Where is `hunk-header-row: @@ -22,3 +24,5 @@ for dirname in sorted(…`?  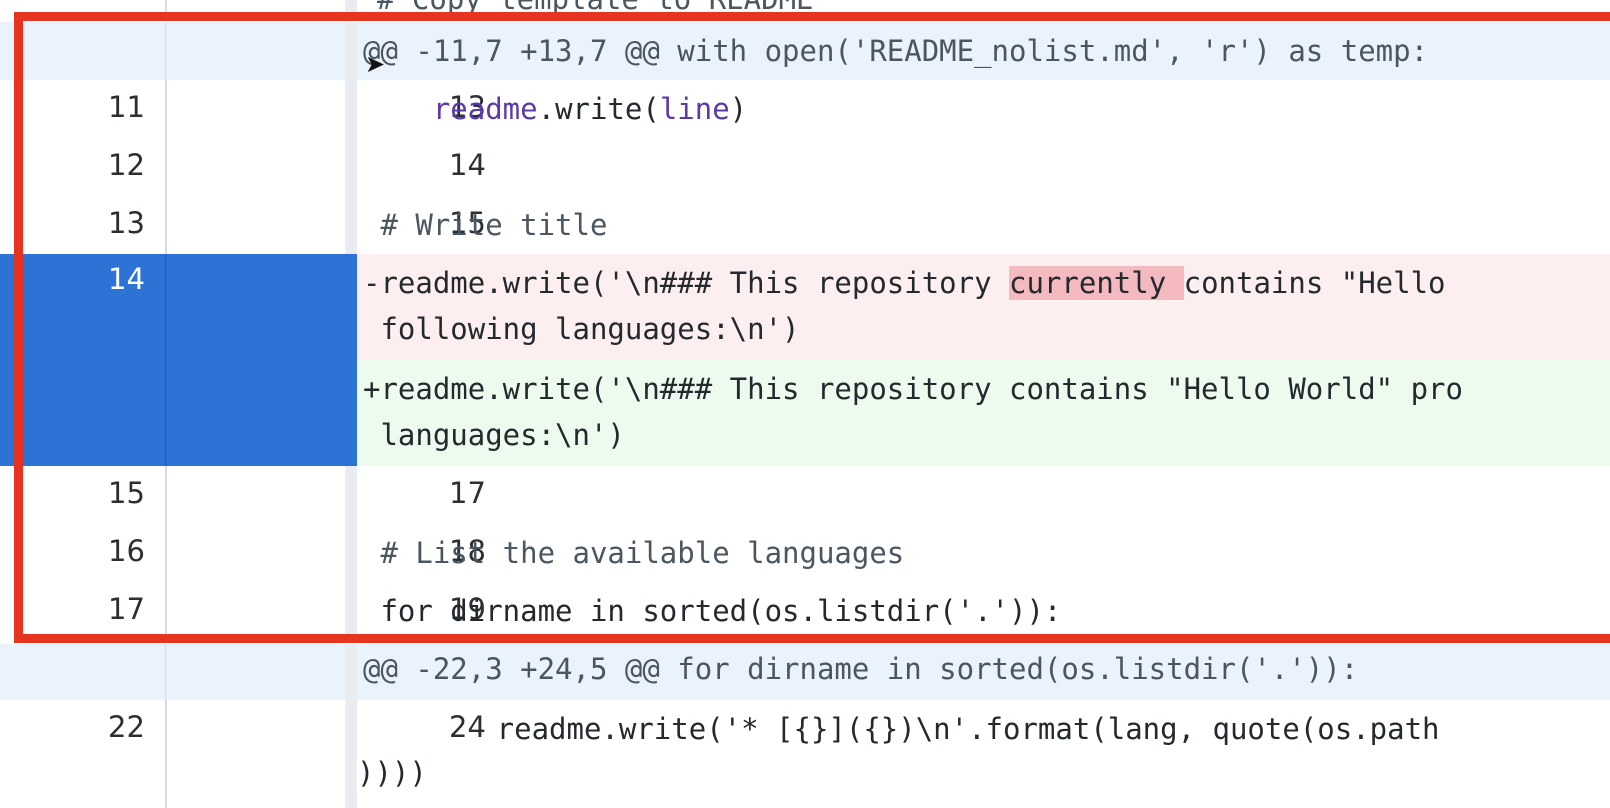
hunk-header-row: @@ -22,3 +24,5 @@ for dirname in sorted(… is located at coordinates (805, 672).